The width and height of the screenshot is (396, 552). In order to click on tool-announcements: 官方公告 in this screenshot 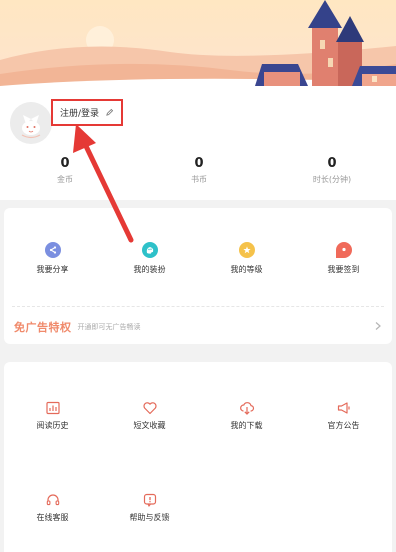, I will do `click(343, 415)`.